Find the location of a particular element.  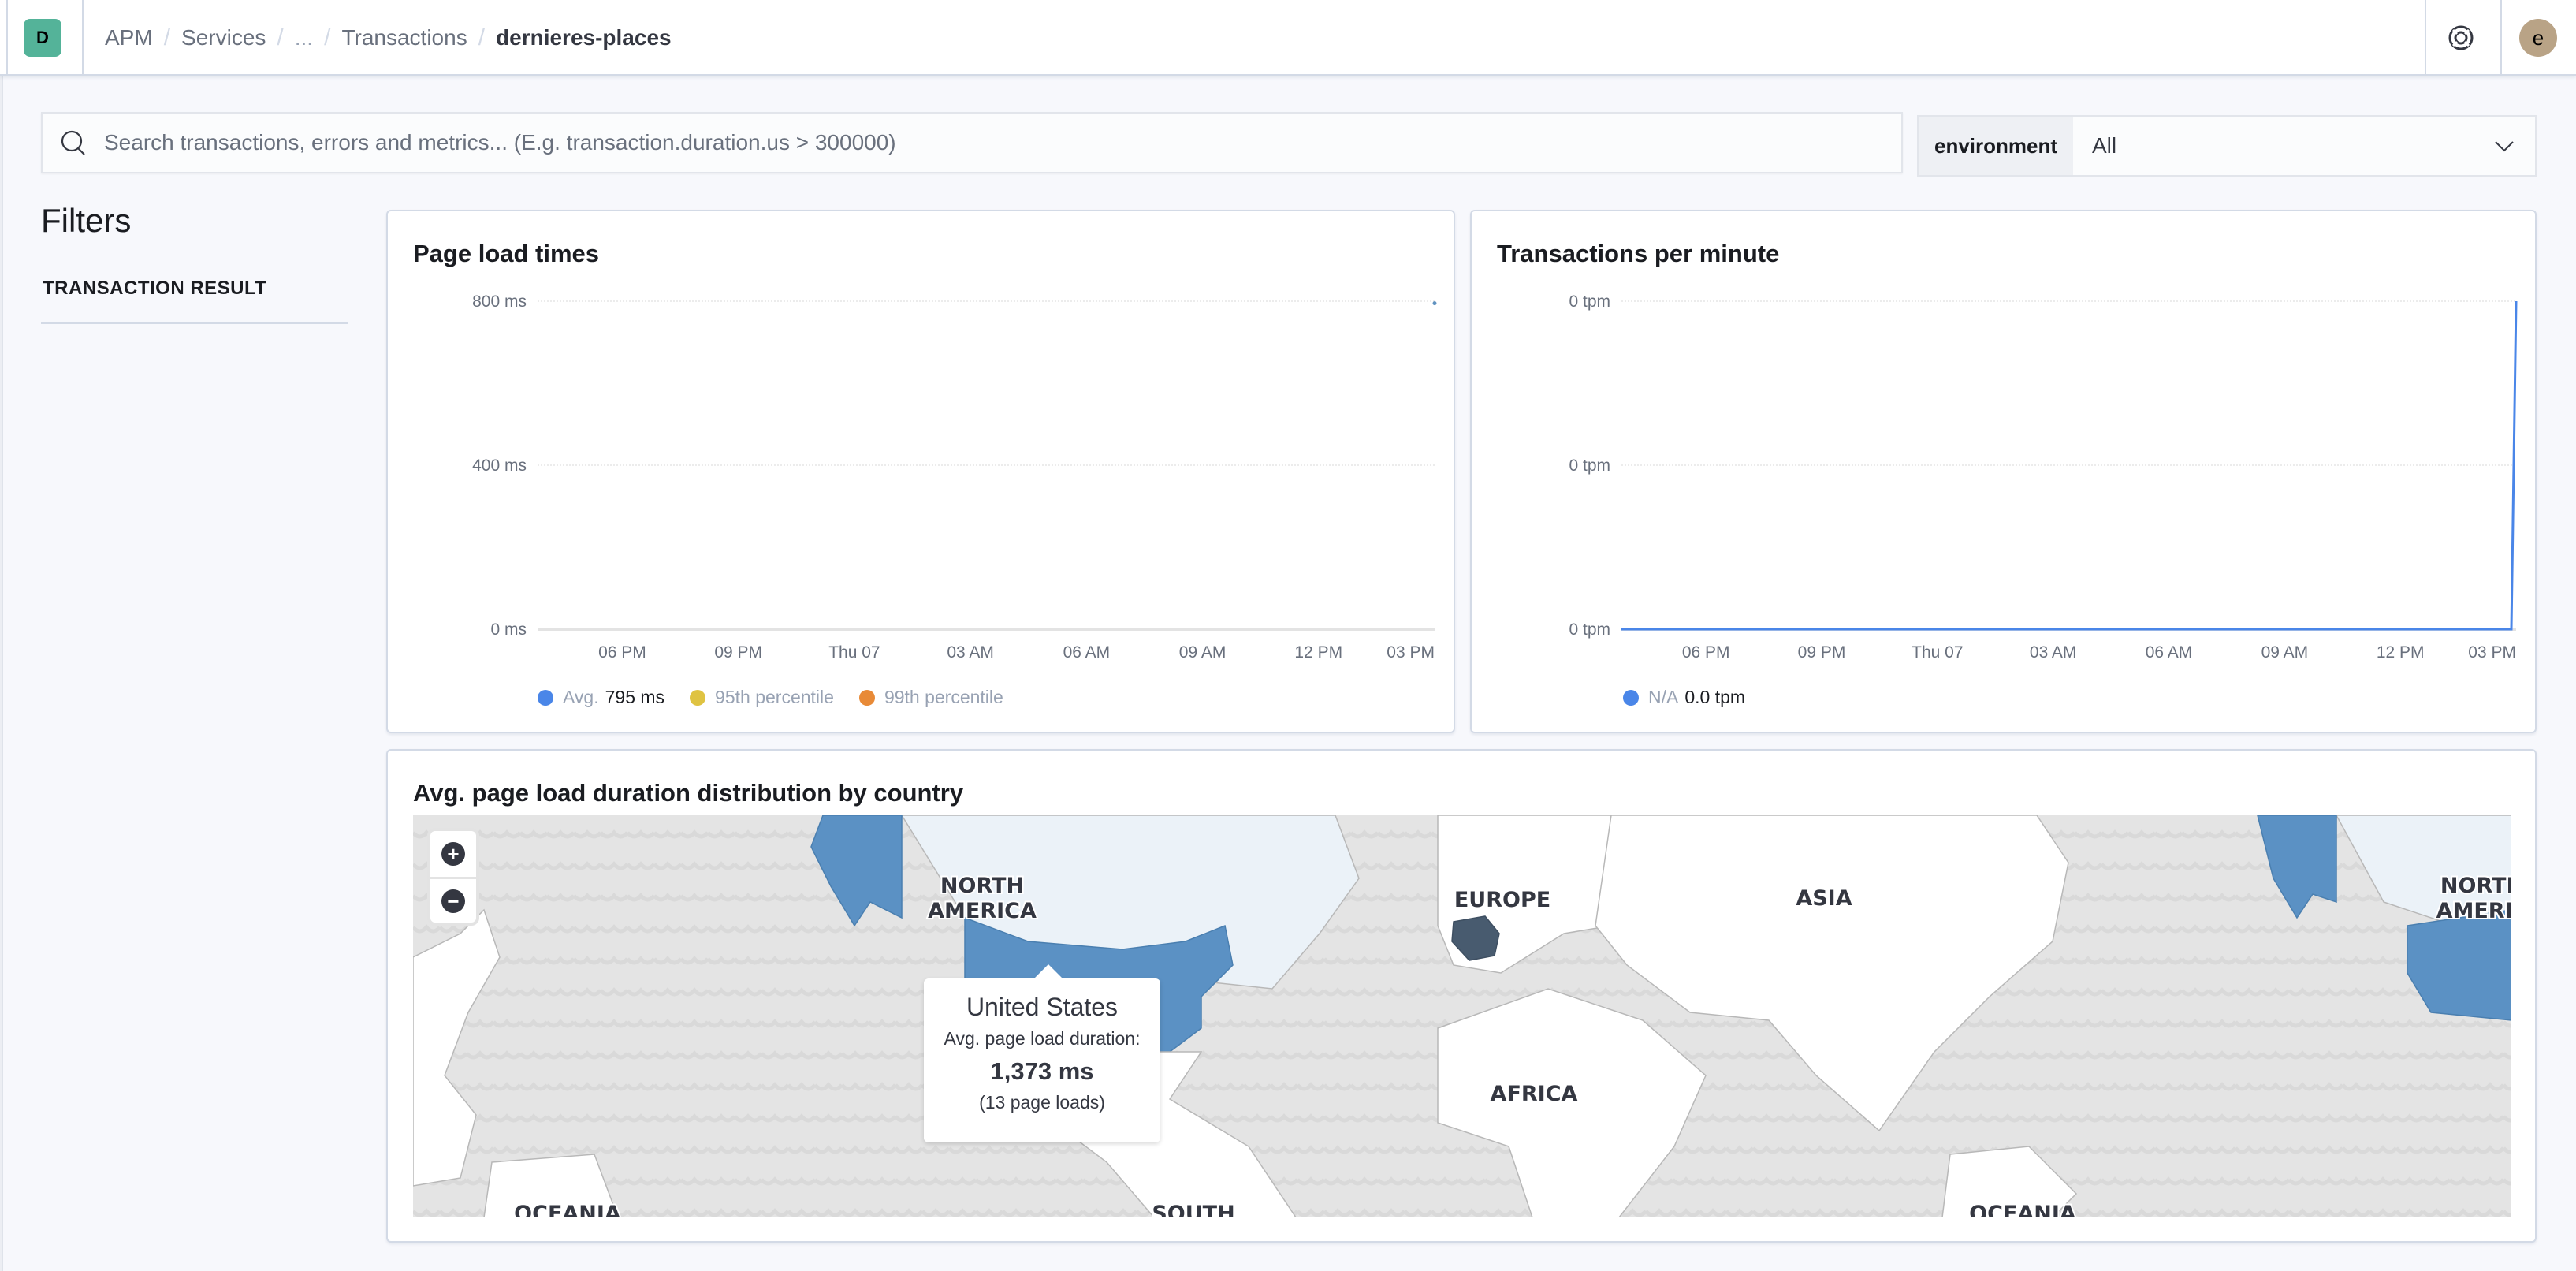

search-input is located at coordinates (971, 142).